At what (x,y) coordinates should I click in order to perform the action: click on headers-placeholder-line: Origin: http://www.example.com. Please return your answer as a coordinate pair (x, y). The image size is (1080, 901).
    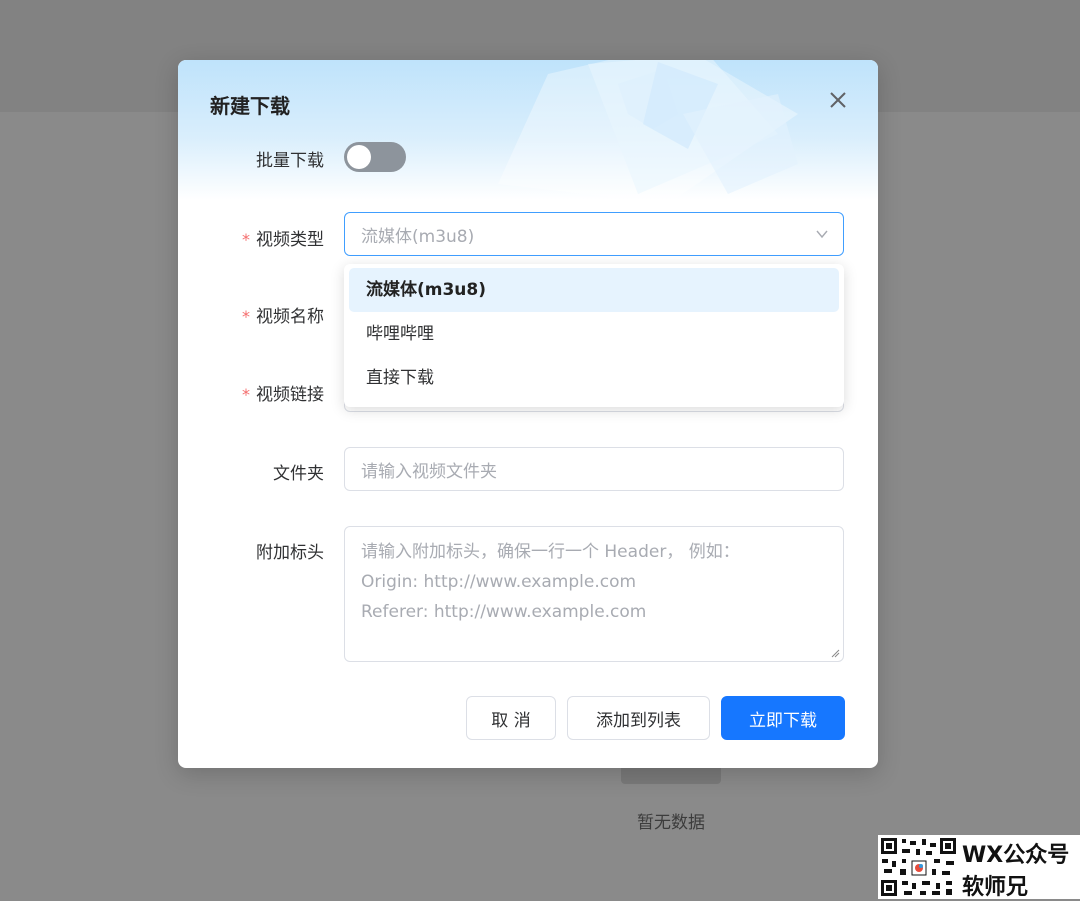
    Looking at the image, I should click on (499, 582).